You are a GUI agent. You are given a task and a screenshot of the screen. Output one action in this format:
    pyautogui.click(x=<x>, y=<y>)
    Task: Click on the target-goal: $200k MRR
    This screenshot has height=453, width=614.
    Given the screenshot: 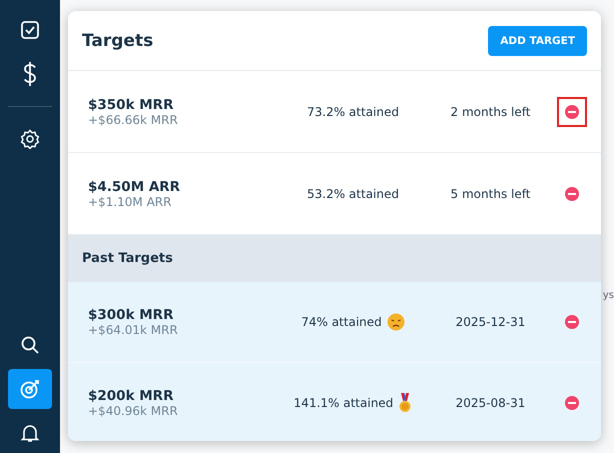 What is the action you would take?
    pyautogui.click(x=131, y=396)
    